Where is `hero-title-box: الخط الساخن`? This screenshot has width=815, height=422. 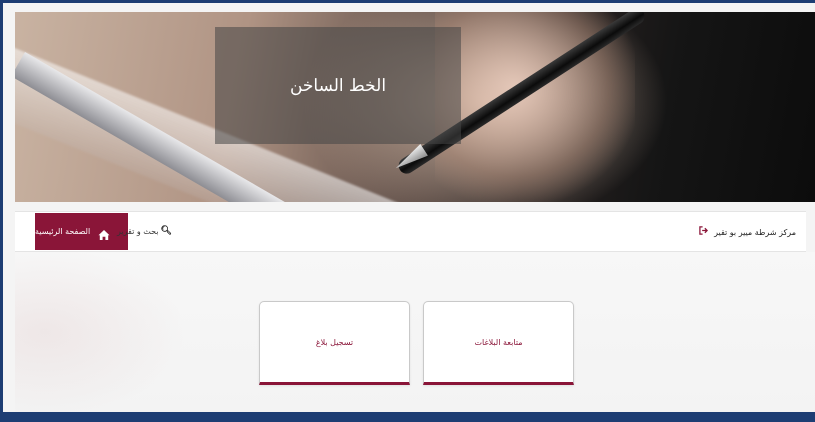 hero-title-box: الخط الساخن is located at coordinates (338, 85).